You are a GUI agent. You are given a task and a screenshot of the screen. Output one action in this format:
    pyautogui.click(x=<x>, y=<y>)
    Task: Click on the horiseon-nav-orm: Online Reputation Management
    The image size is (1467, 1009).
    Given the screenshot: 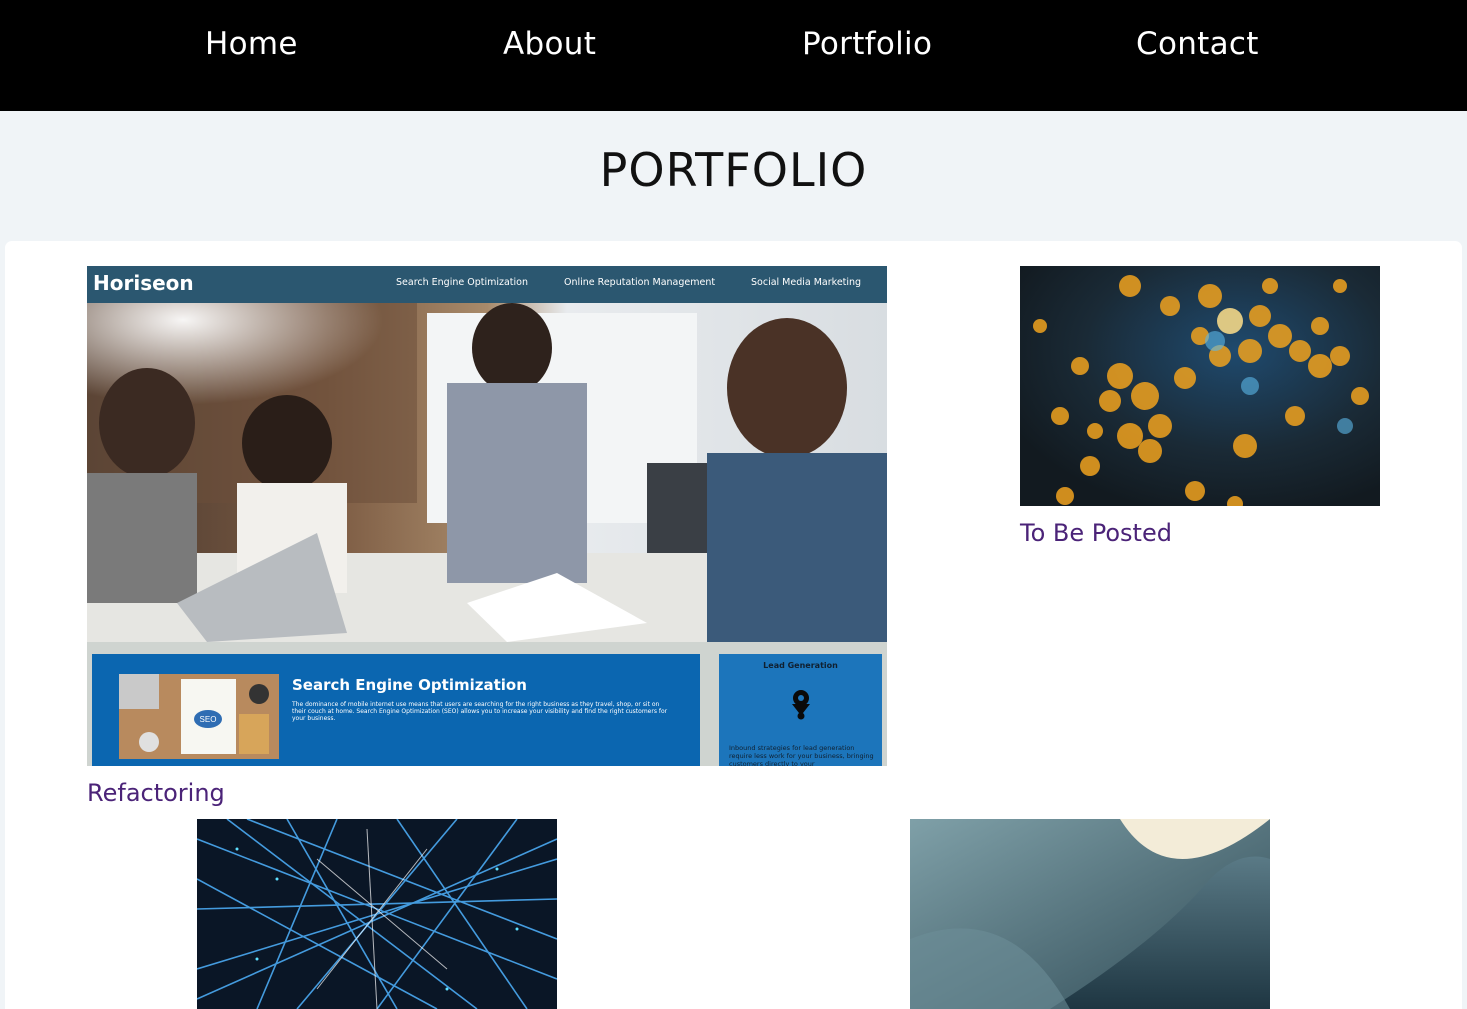 What is the action you would take?
    pyautogui.click(x=640, y=282)
    